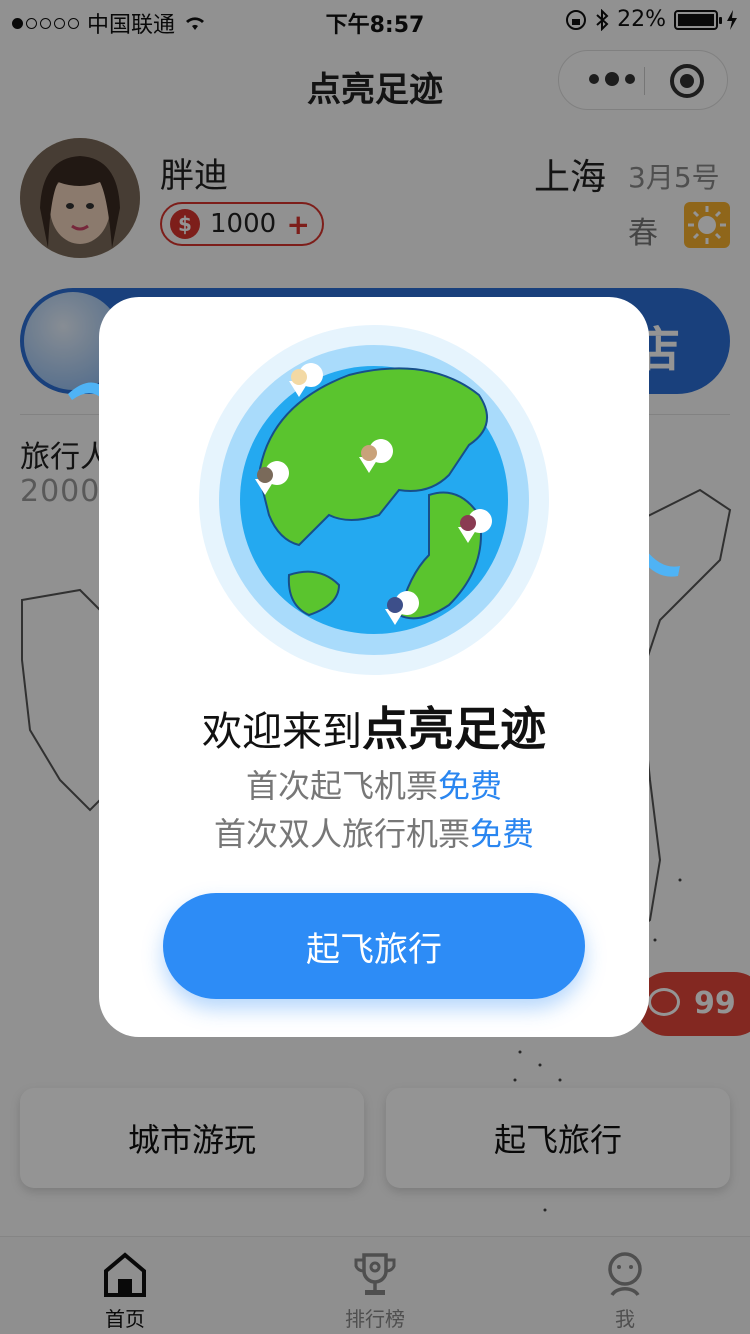 The height and width of the screenshot is (1334, 750). I want to click on offer-line-1-highlight: 免费, so click(470, 786).